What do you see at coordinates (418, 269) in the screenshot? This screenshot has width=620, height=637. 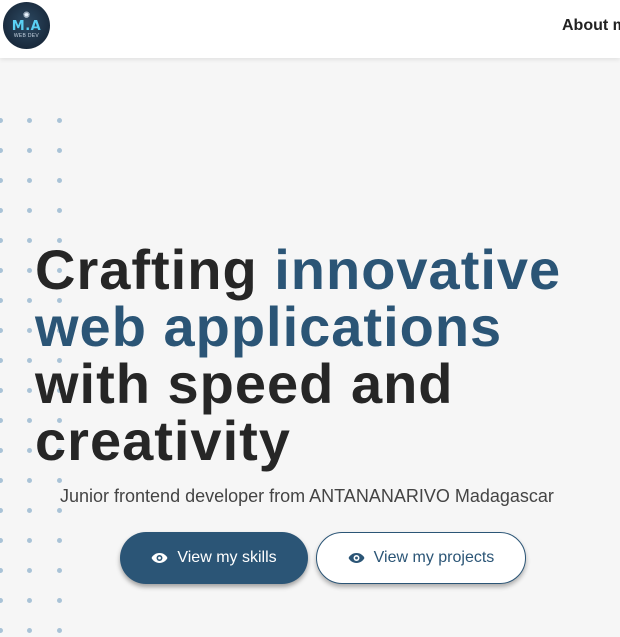 I see `headline-accent-text: innovative` at bounding box center [418, 269].